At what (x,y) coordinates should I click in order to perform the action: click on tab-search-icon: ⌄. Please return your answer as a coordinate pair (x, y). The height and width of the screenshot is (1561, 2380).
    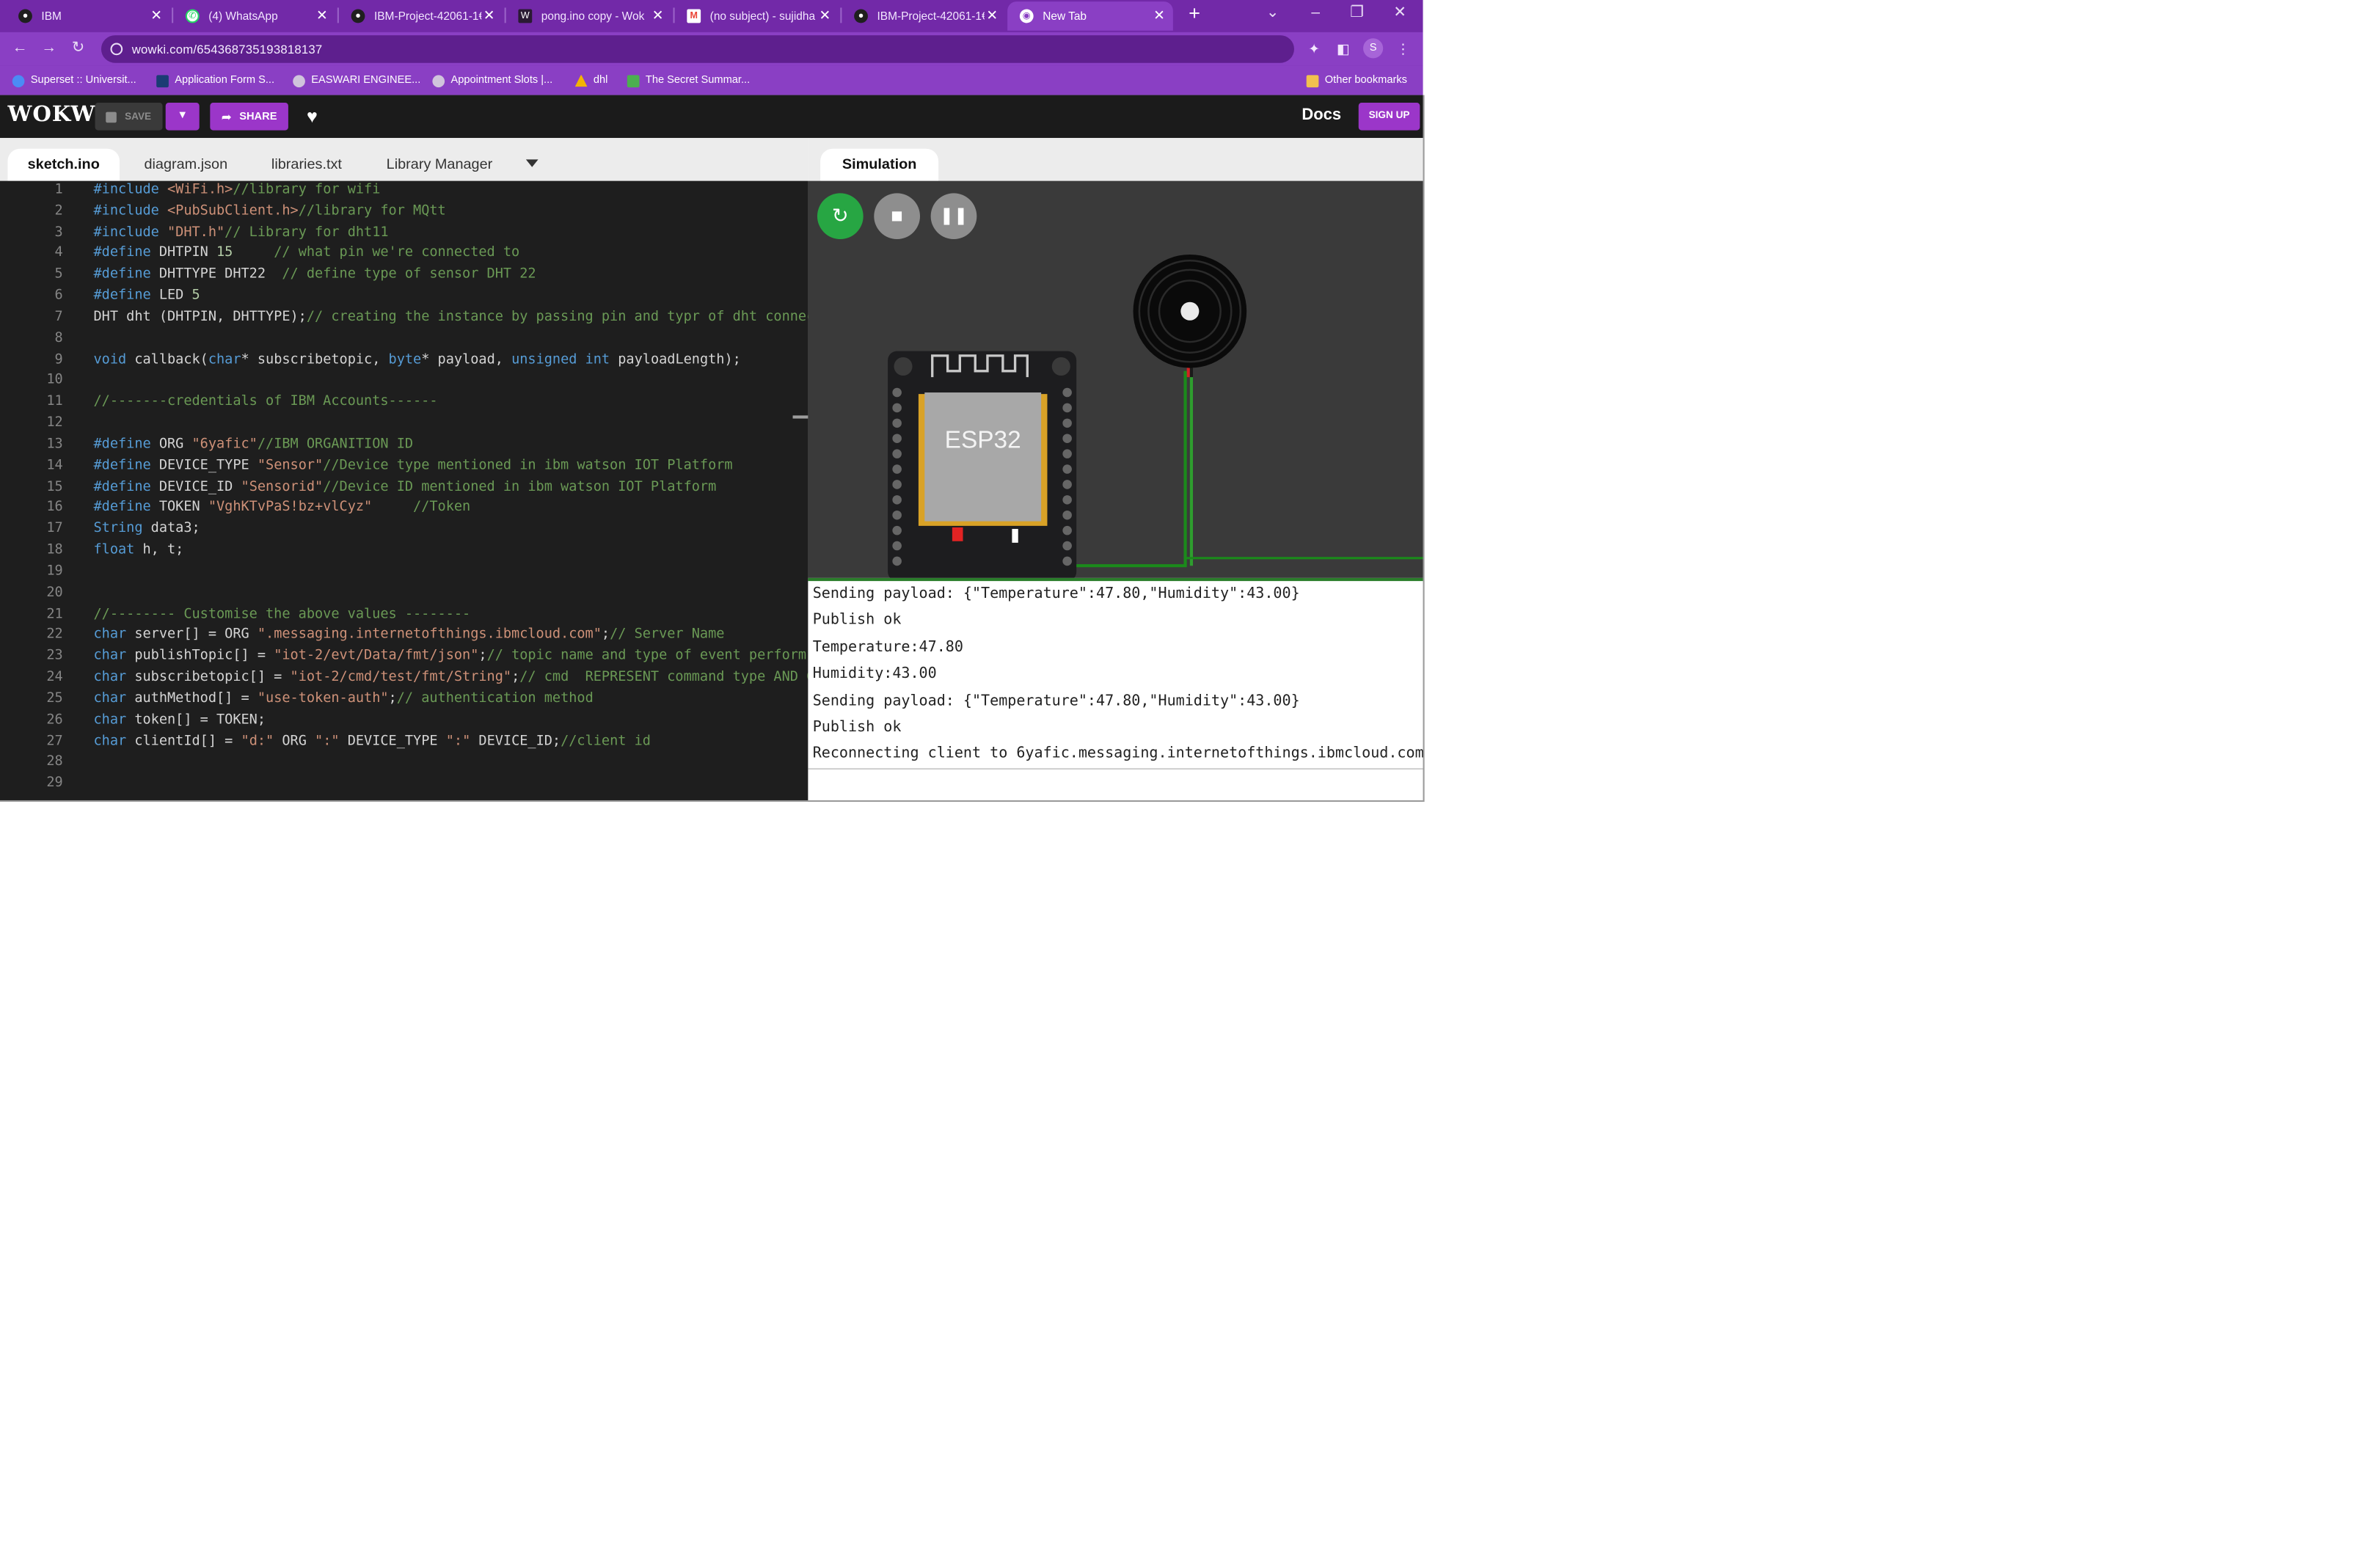
    Looking at the image, I should click on (1273, 13).